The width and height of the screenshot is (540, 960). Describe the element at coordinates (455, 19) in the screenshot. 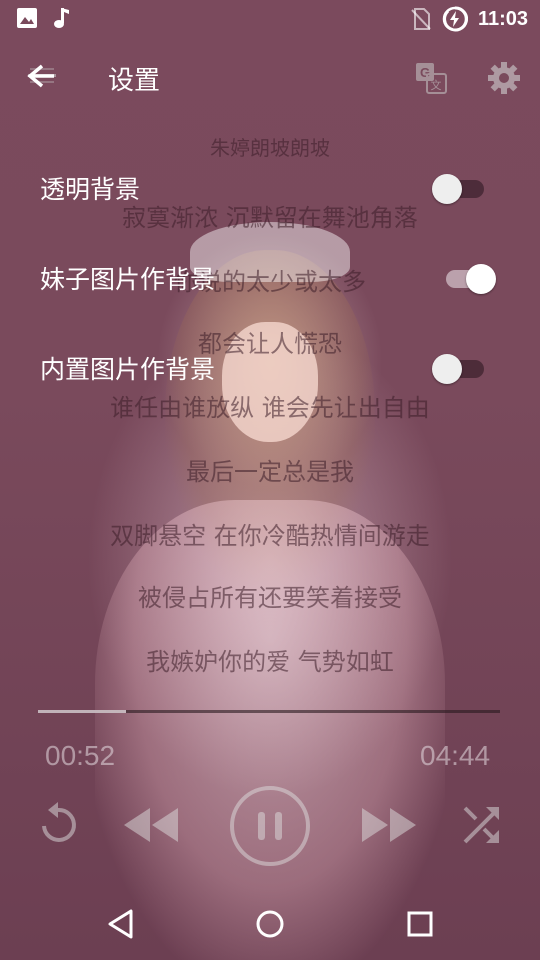

I see `battery-charging-icon` at that location.